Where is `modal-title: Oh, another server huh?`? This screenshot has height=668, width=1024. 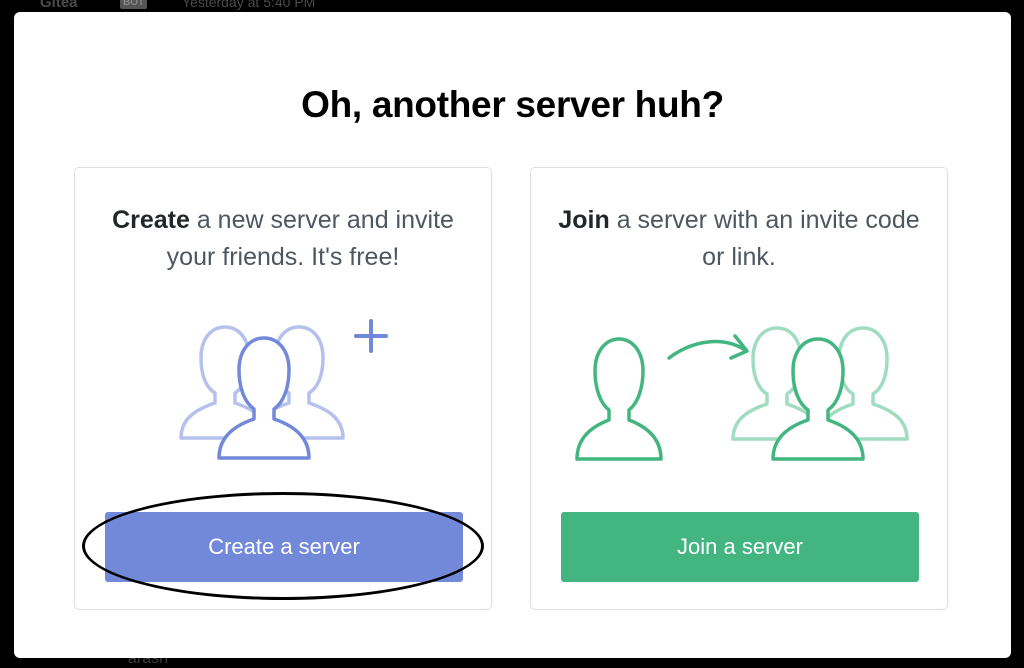
modal-title: Oh, another server huh? is located at coordinates (512, 104).